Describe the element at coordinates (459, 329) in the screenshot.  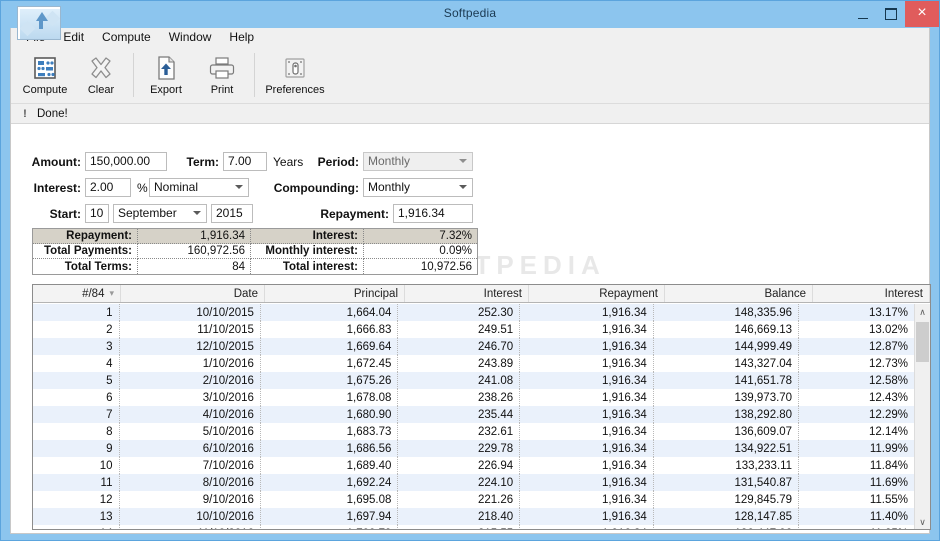
I see `table-cell-interest: 249.51` at that location.